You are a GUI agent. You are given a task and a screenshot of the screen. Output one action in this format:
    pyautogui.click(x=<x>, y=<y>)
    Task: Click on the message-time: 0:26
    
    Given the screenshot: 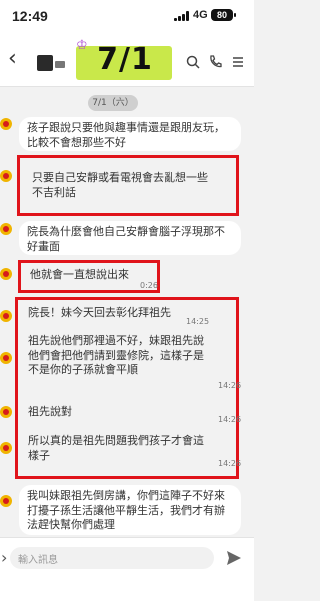 What is the action you would take?
    pyautogui.click(x=149, y=285)
    